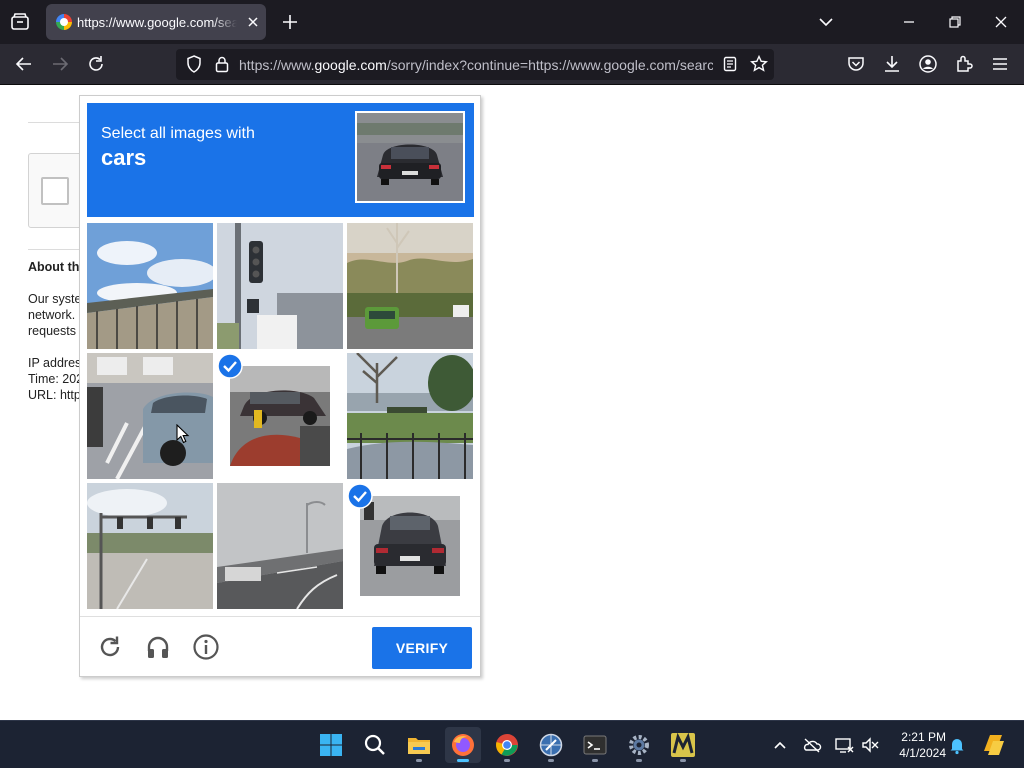 The image size is (1024, 768). What do you see at coordinates (922, 753) in the screenshot?
I see `clock-date: 4/1/2024` at bounding box center [922, 753].